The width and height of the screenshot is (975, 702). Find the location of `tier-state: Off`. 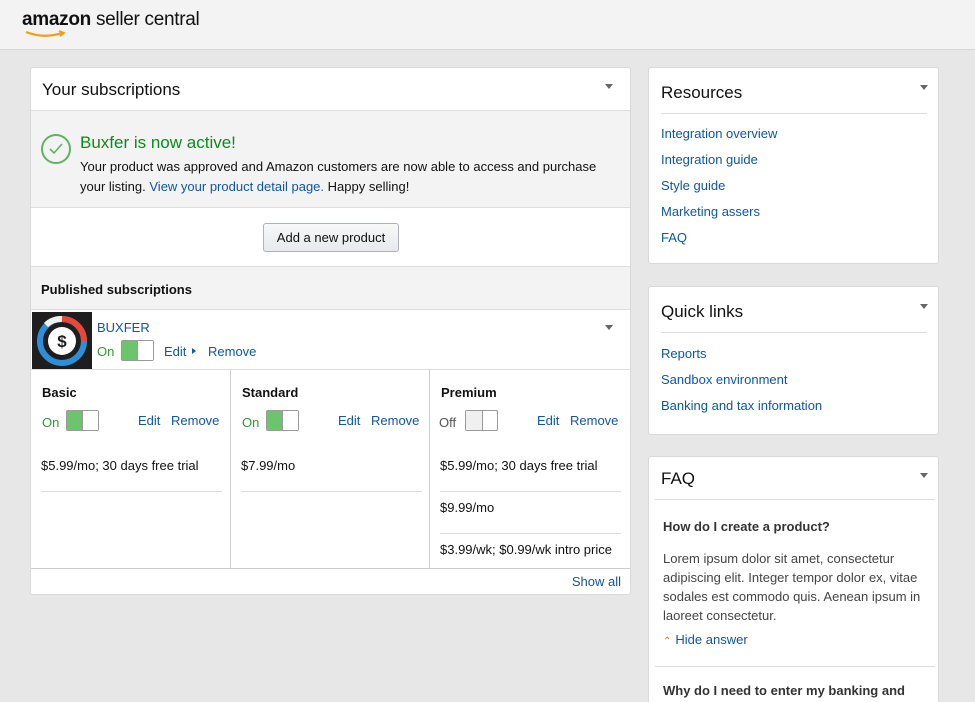

tier-state: Off is located at coordinates (448, 422).